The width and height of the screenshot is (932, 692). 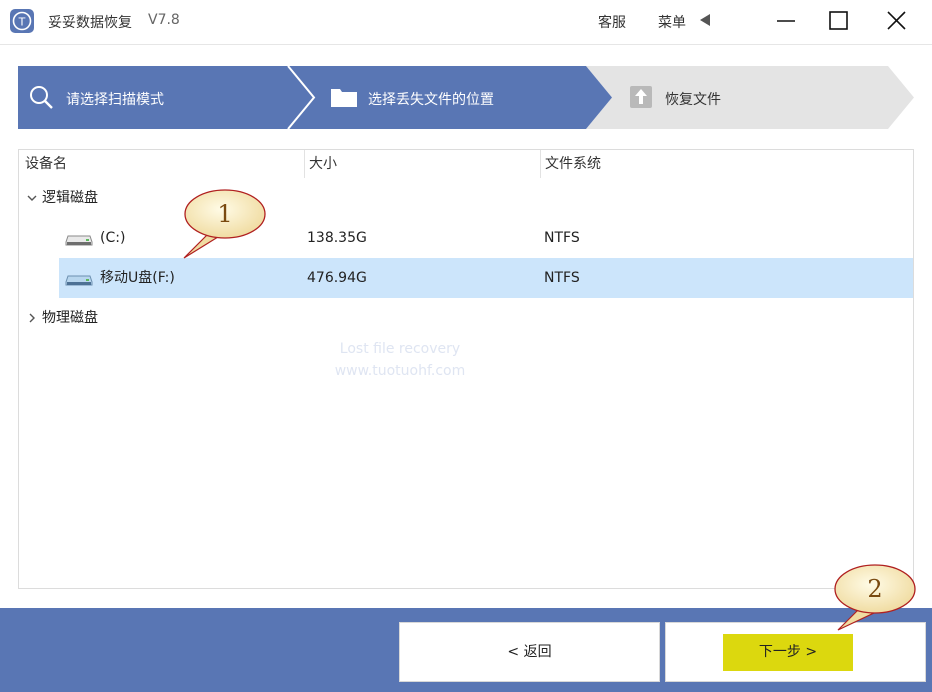 I want to click on app-version: V7.8, so click(x=164, y=20).